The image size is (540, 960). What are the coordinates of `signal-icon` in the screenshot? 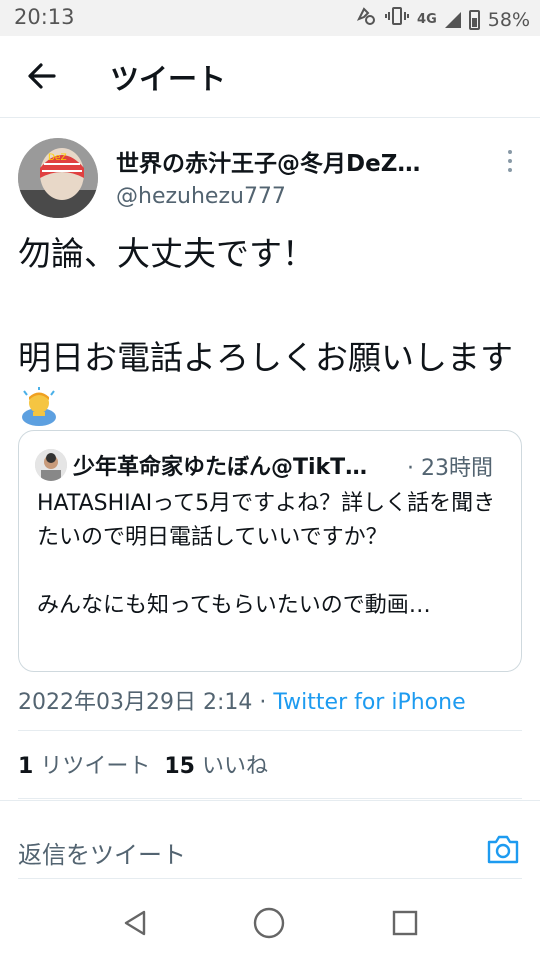 It's located at (452, 19).